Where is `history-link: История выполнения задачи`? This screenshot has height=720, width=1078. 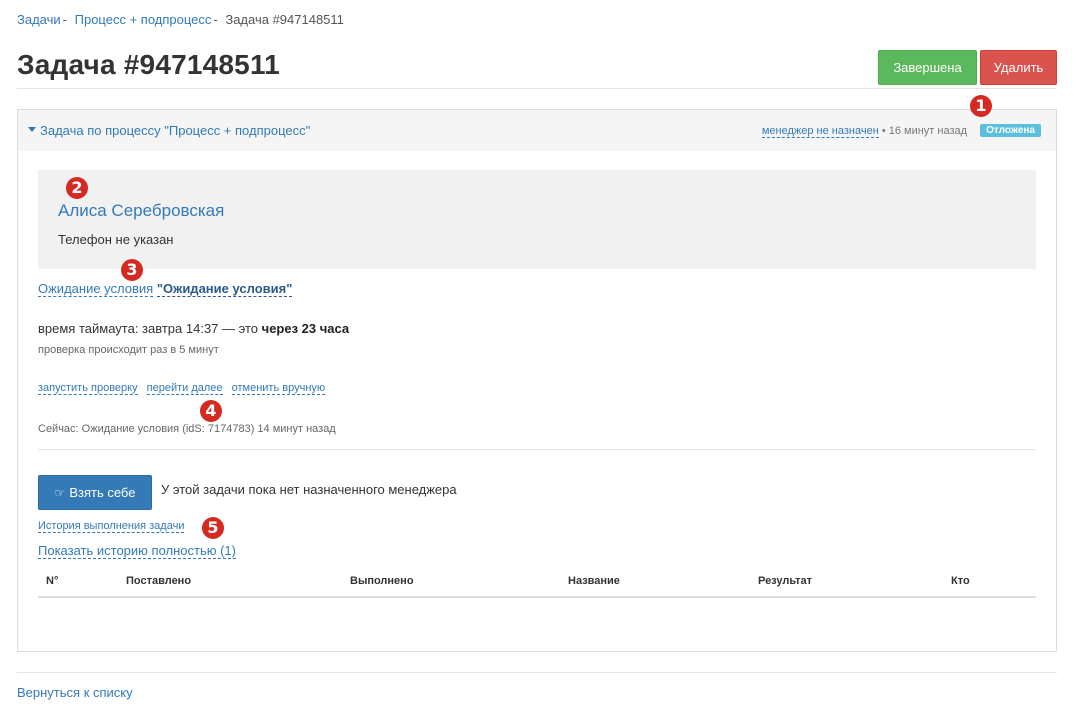
history-link: История выполнения задачи is located at coordinates (111, 526).